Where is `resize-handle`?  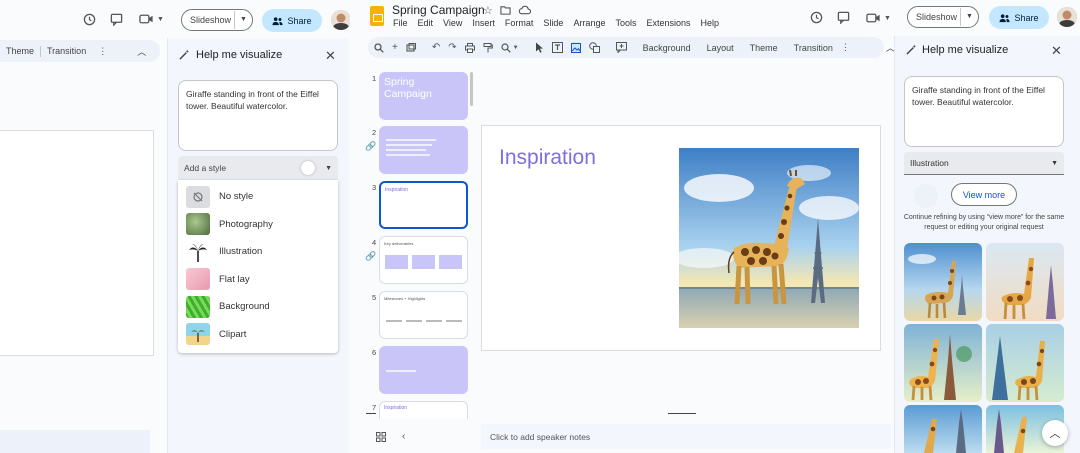 resize-handle is located at coordinates (682, 413).